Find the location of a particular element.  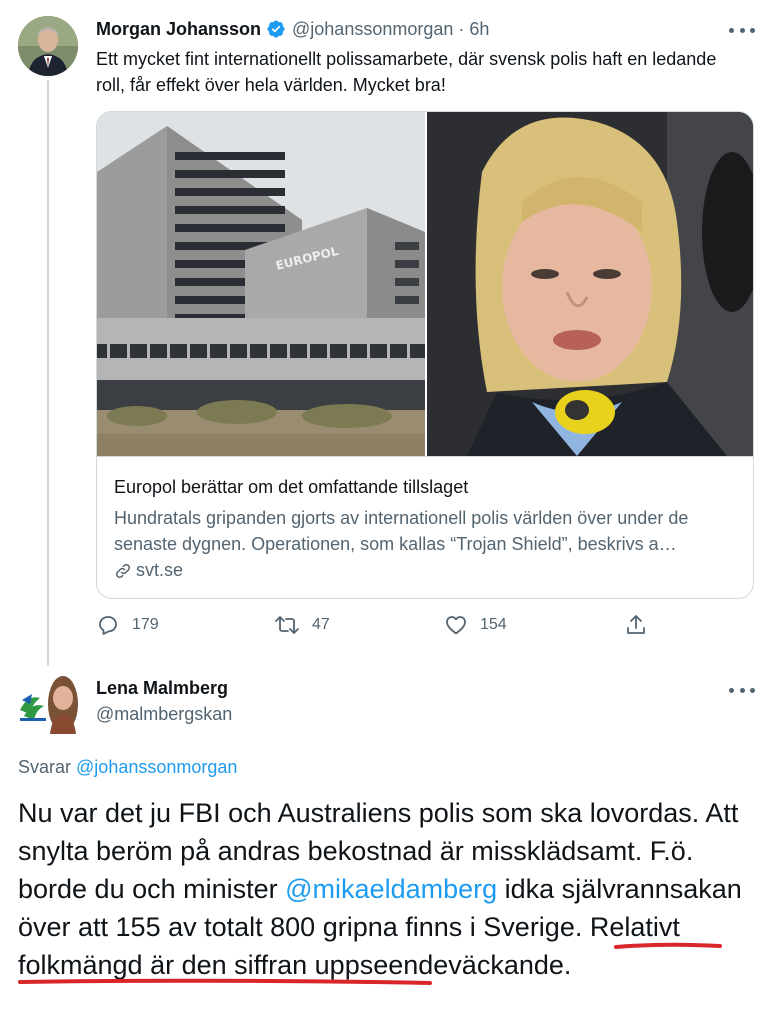

retweet-icon is located at coordinates (287, 625).